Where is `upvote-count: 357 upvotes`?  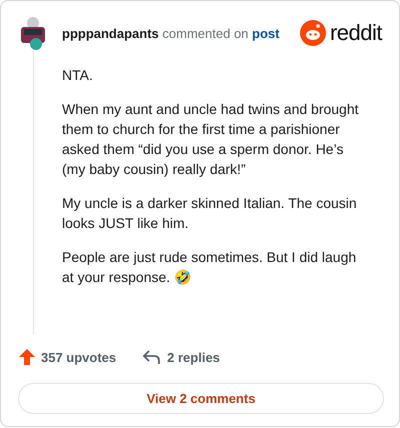
upvote-count: 357 upvotes is located at coordinates (78, 357).